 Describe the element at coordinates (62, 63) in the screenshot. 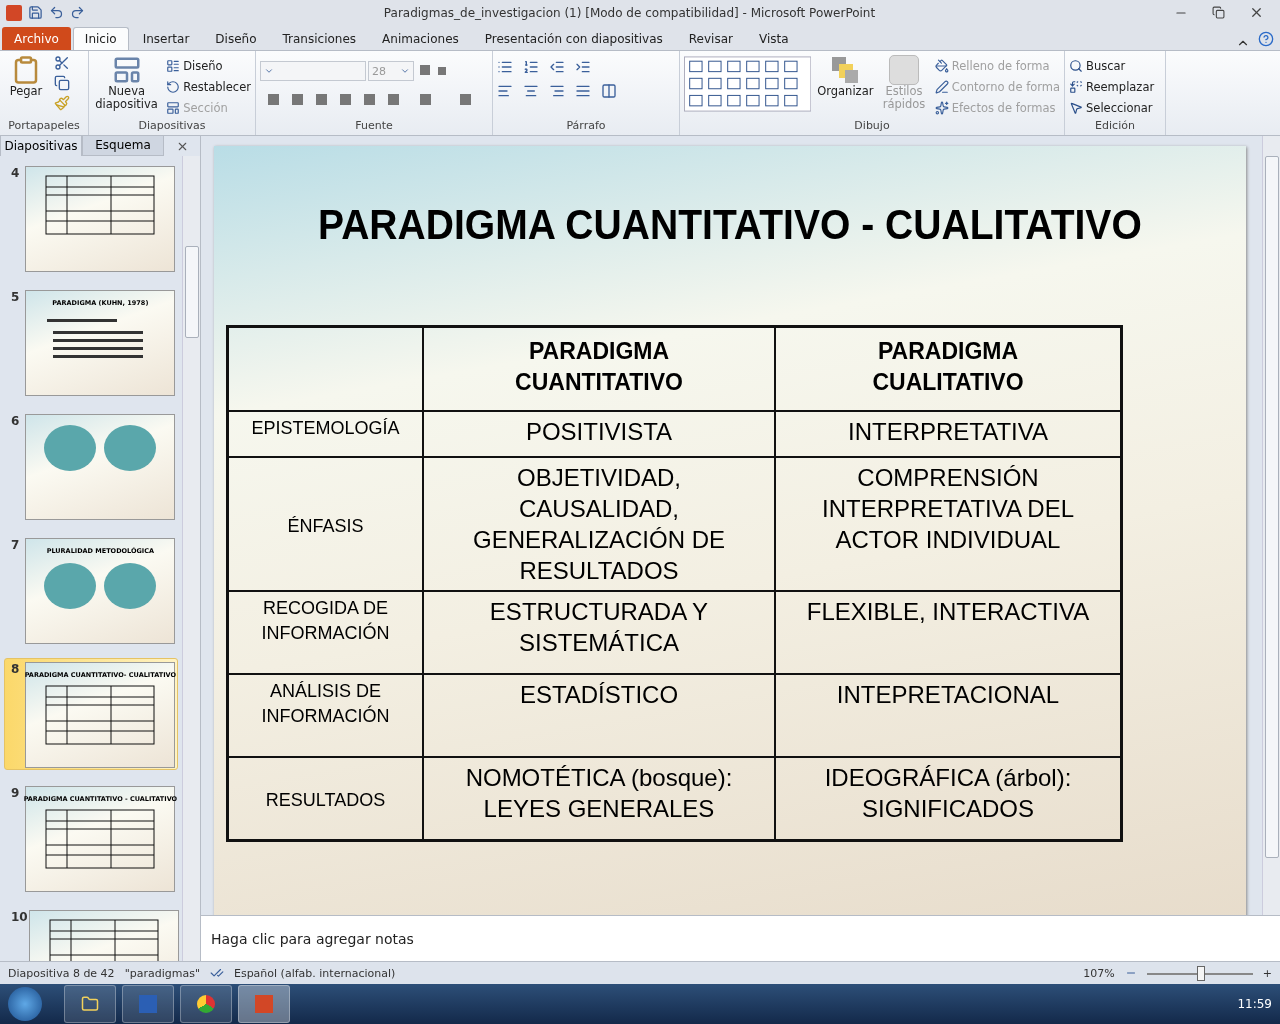

I see `scissors-icon` at that location.